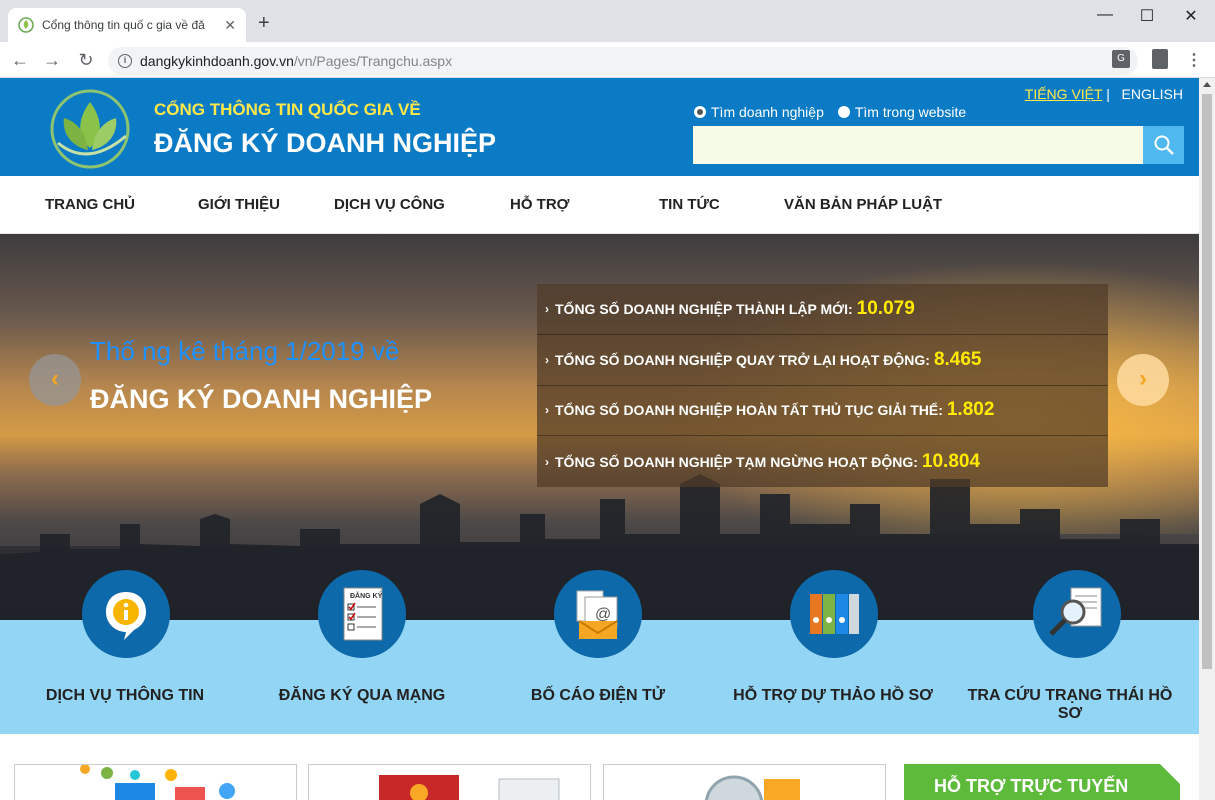  Describe the element at coordinates (1170, 774) in the screenshot. I see `corner-fold-icon` at that location.